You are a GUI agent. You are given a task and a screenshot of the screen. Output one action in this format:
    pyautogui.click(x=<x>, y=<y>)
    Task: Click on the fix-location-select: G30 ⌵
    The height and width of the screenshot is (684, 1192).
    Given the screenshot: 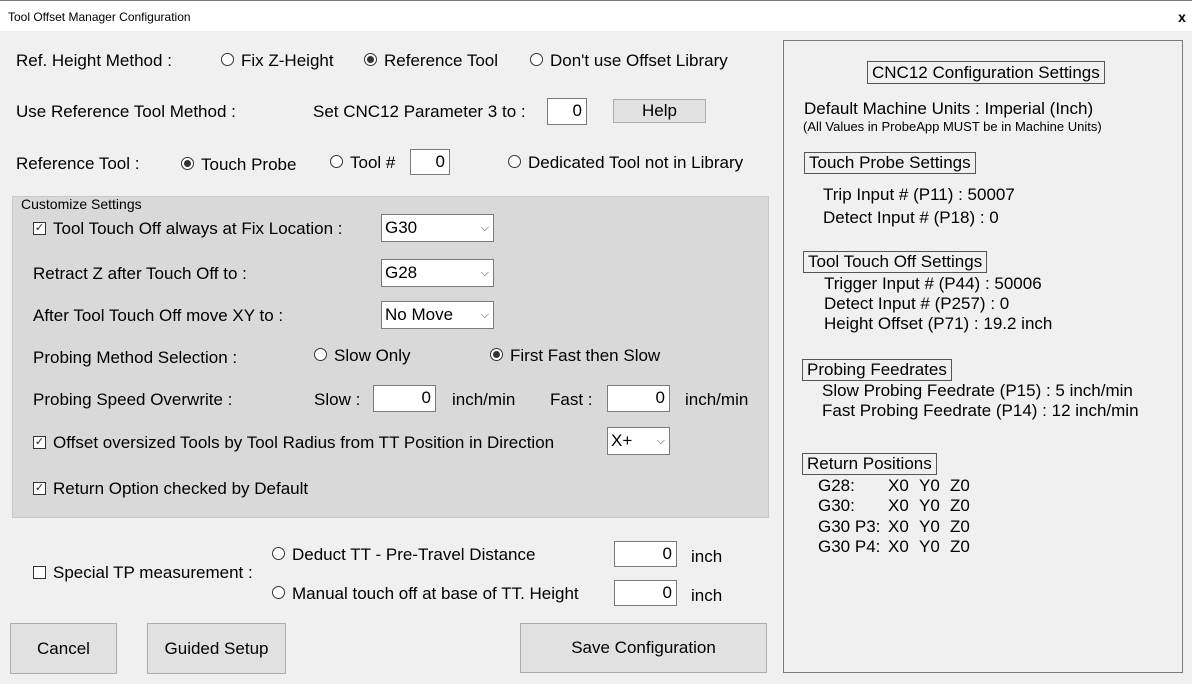 What is the action you would take?
    pyautogui.click(x=437, y=228)
    